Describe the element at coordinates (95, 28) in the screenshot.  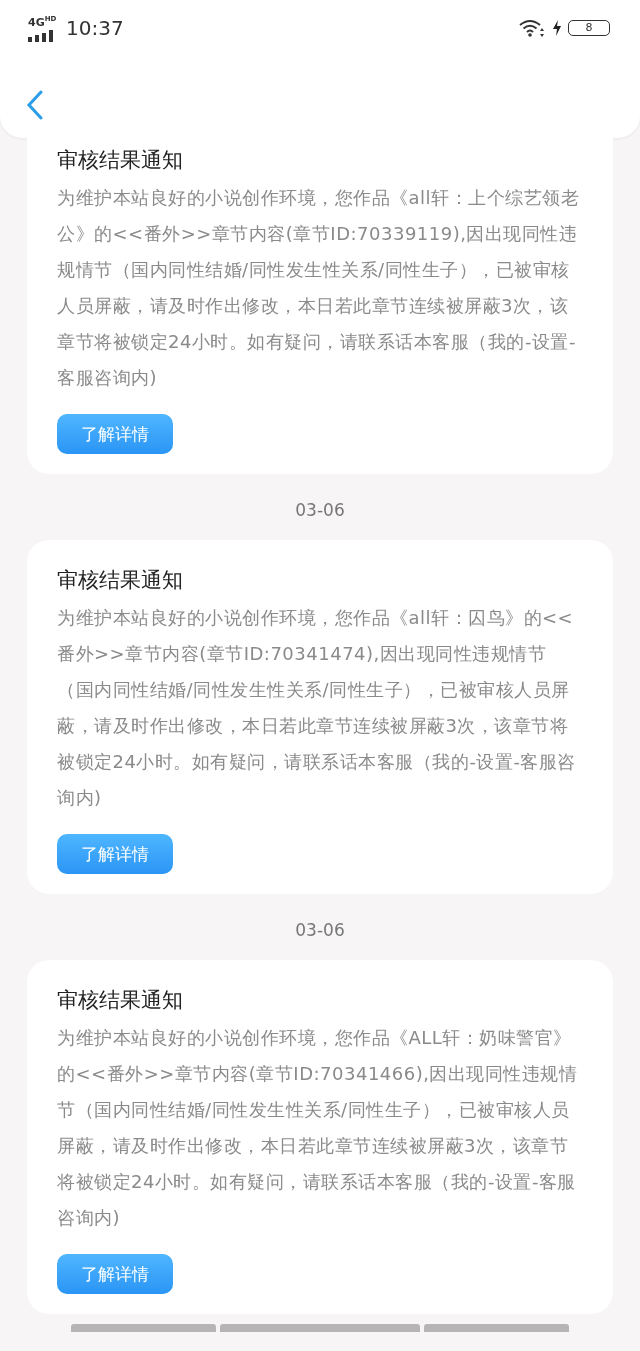
I see `clock-time: 10:37` at that location.